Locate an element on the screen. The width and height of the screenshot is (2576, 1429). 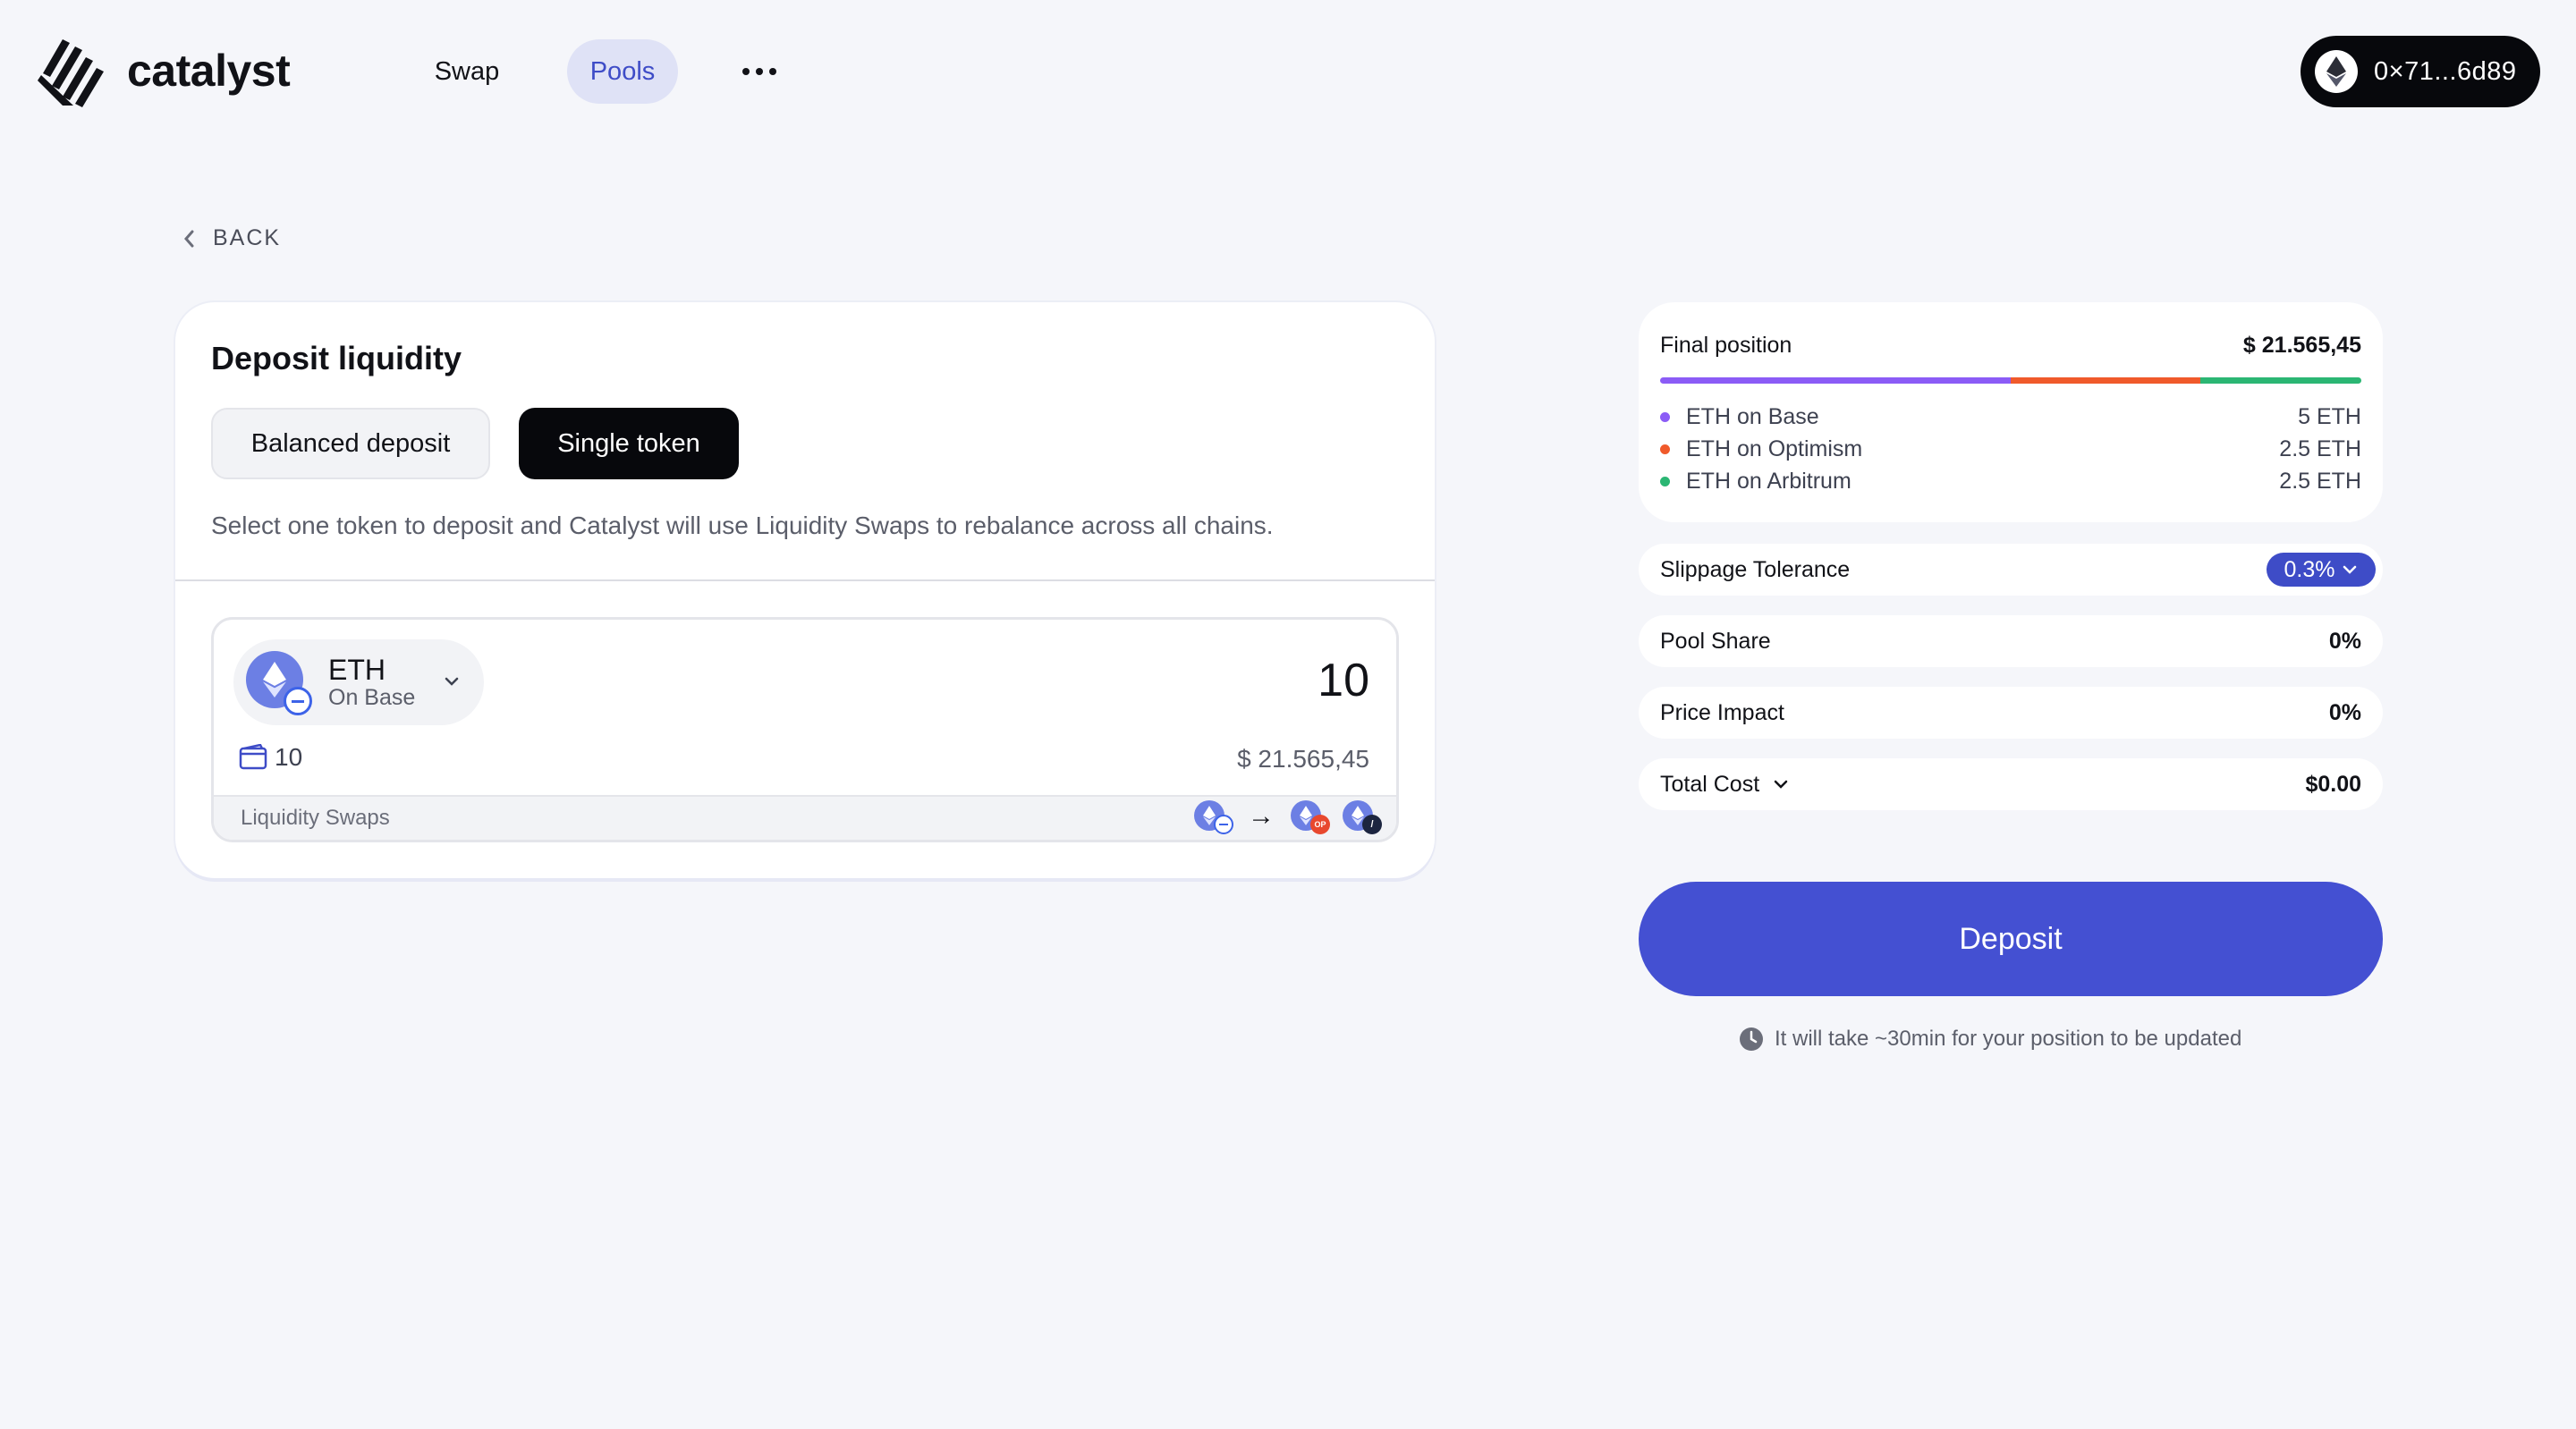
pool-share-row: Pool Share 0% is located at coordinates (2011, 641).